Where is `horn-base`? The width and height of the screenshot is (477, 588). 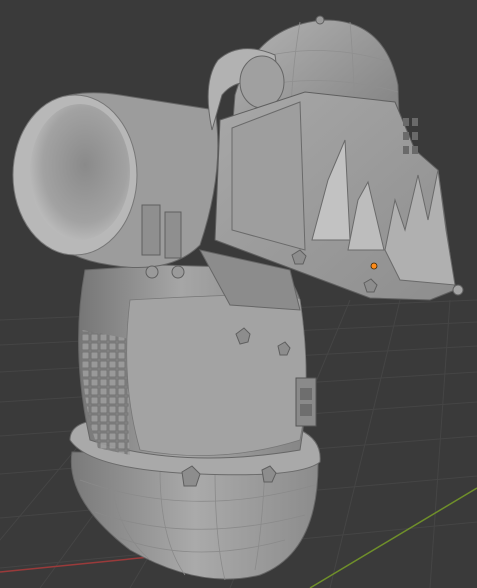
horn-base is located at coordinates (262, 82).